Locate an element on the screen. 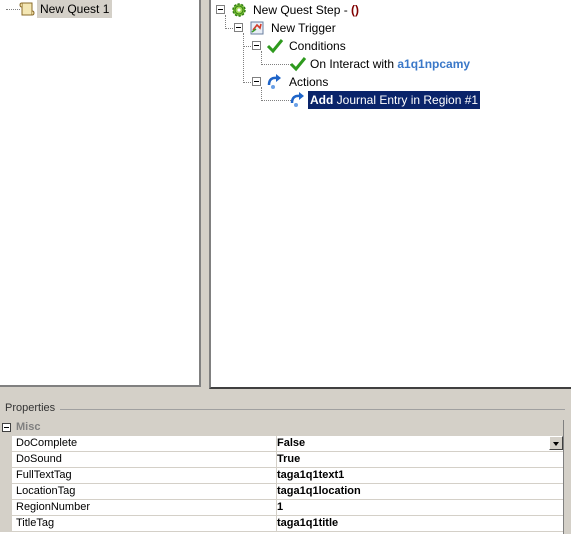 The width and height of the screenshot is (571, 534). property-row: DoSound True is located at coordinates (281, 460).